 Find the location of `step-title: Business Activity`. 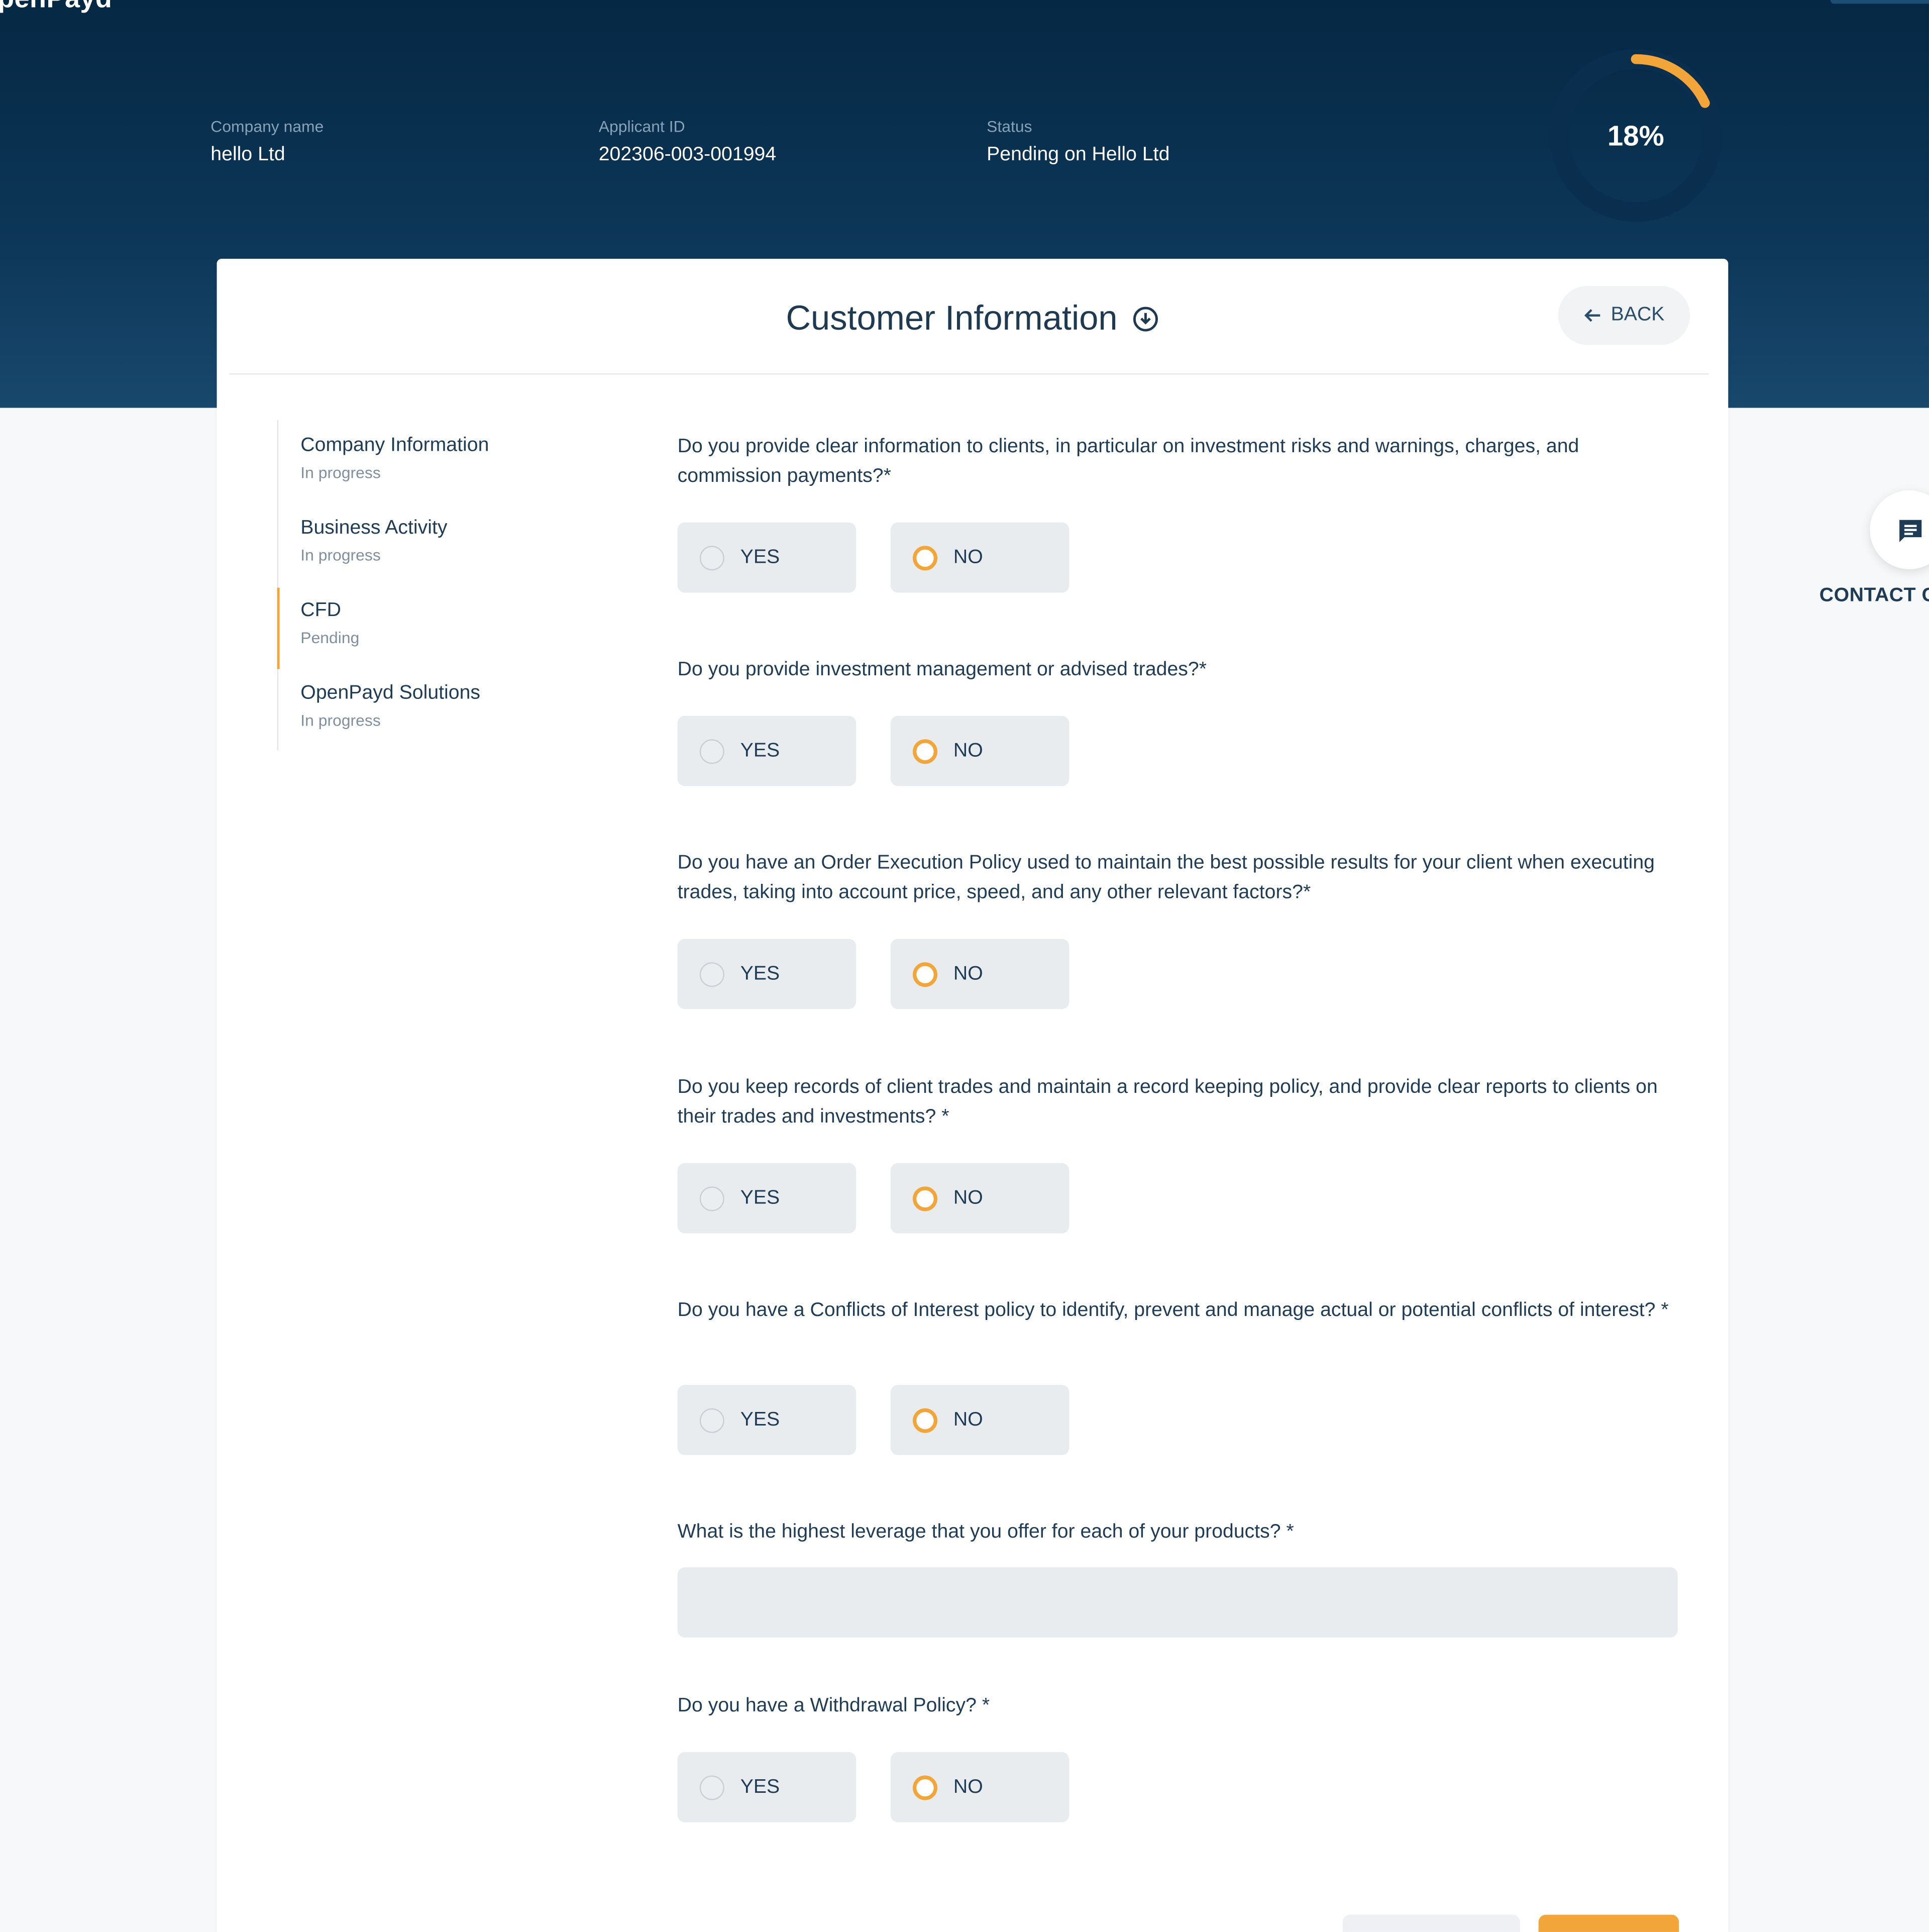

step-title: Business Activity is located at coordinates (374, 528).